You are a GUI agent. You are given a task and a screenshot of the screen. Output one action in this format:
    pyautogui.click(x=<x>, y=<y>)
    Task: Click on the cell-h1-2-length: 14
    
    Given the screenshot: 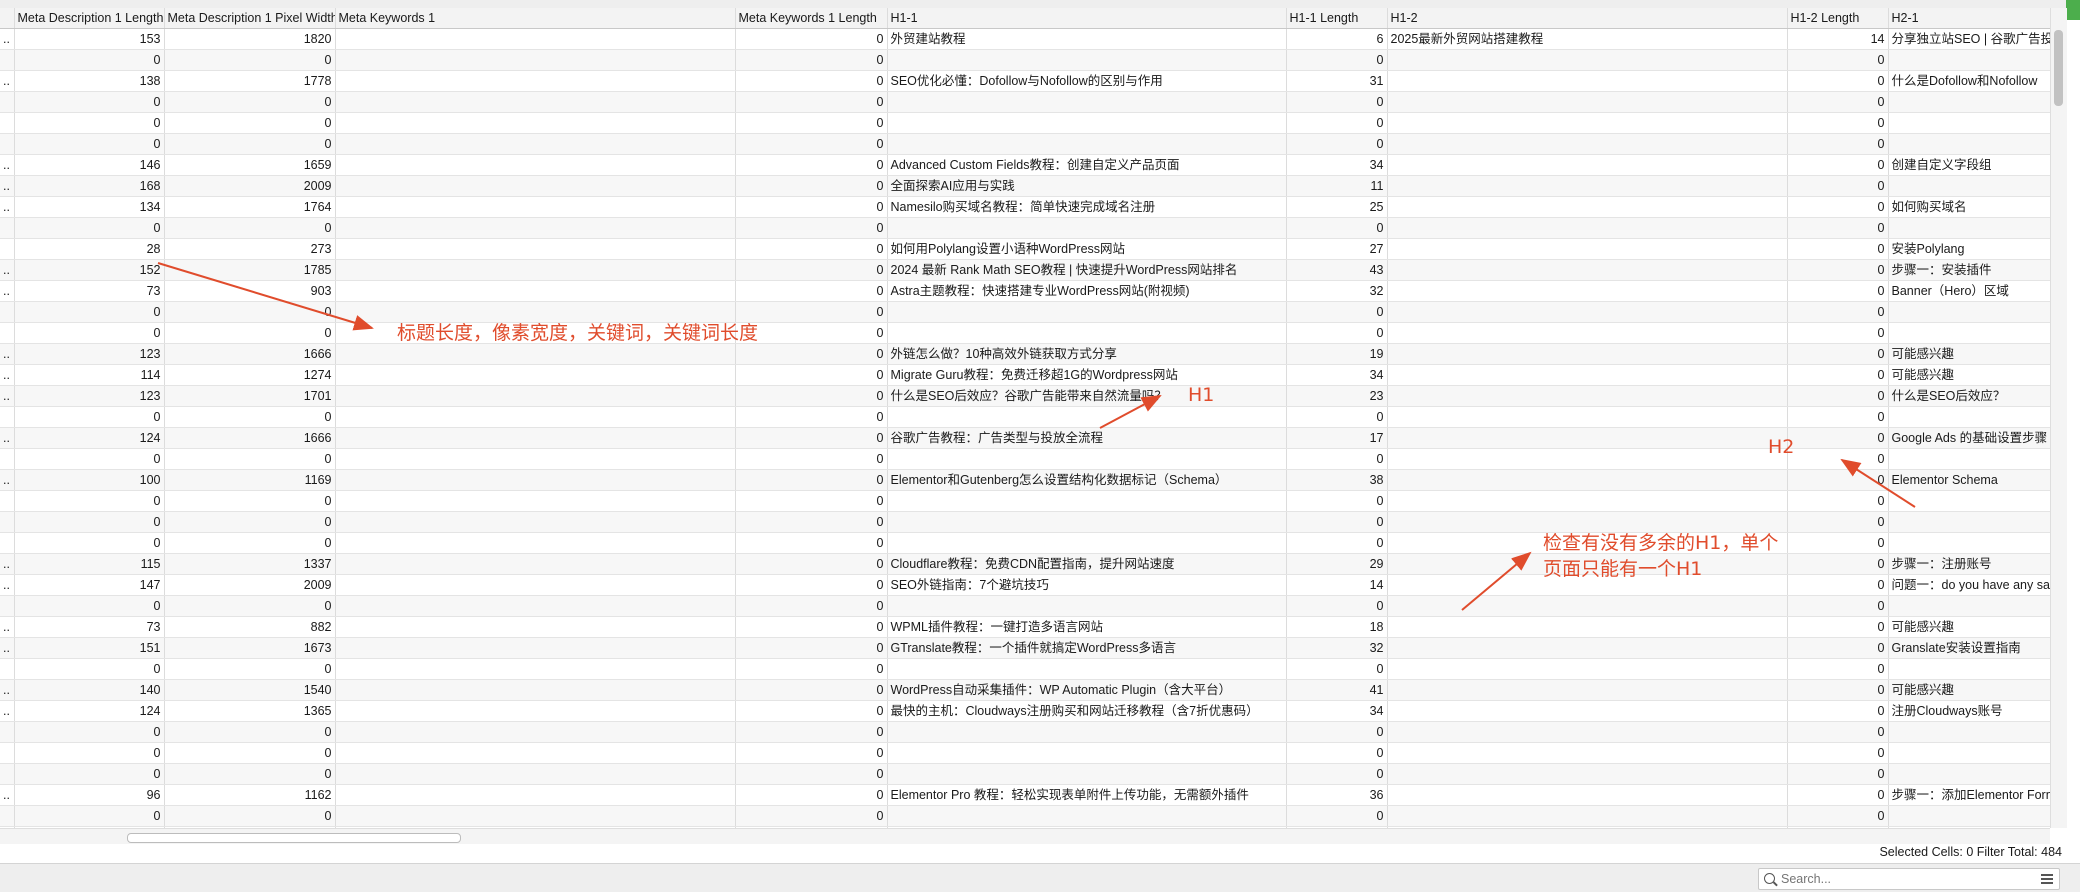 What is the action you would take?
    pyautogui.click(x=1838, y=39)
    